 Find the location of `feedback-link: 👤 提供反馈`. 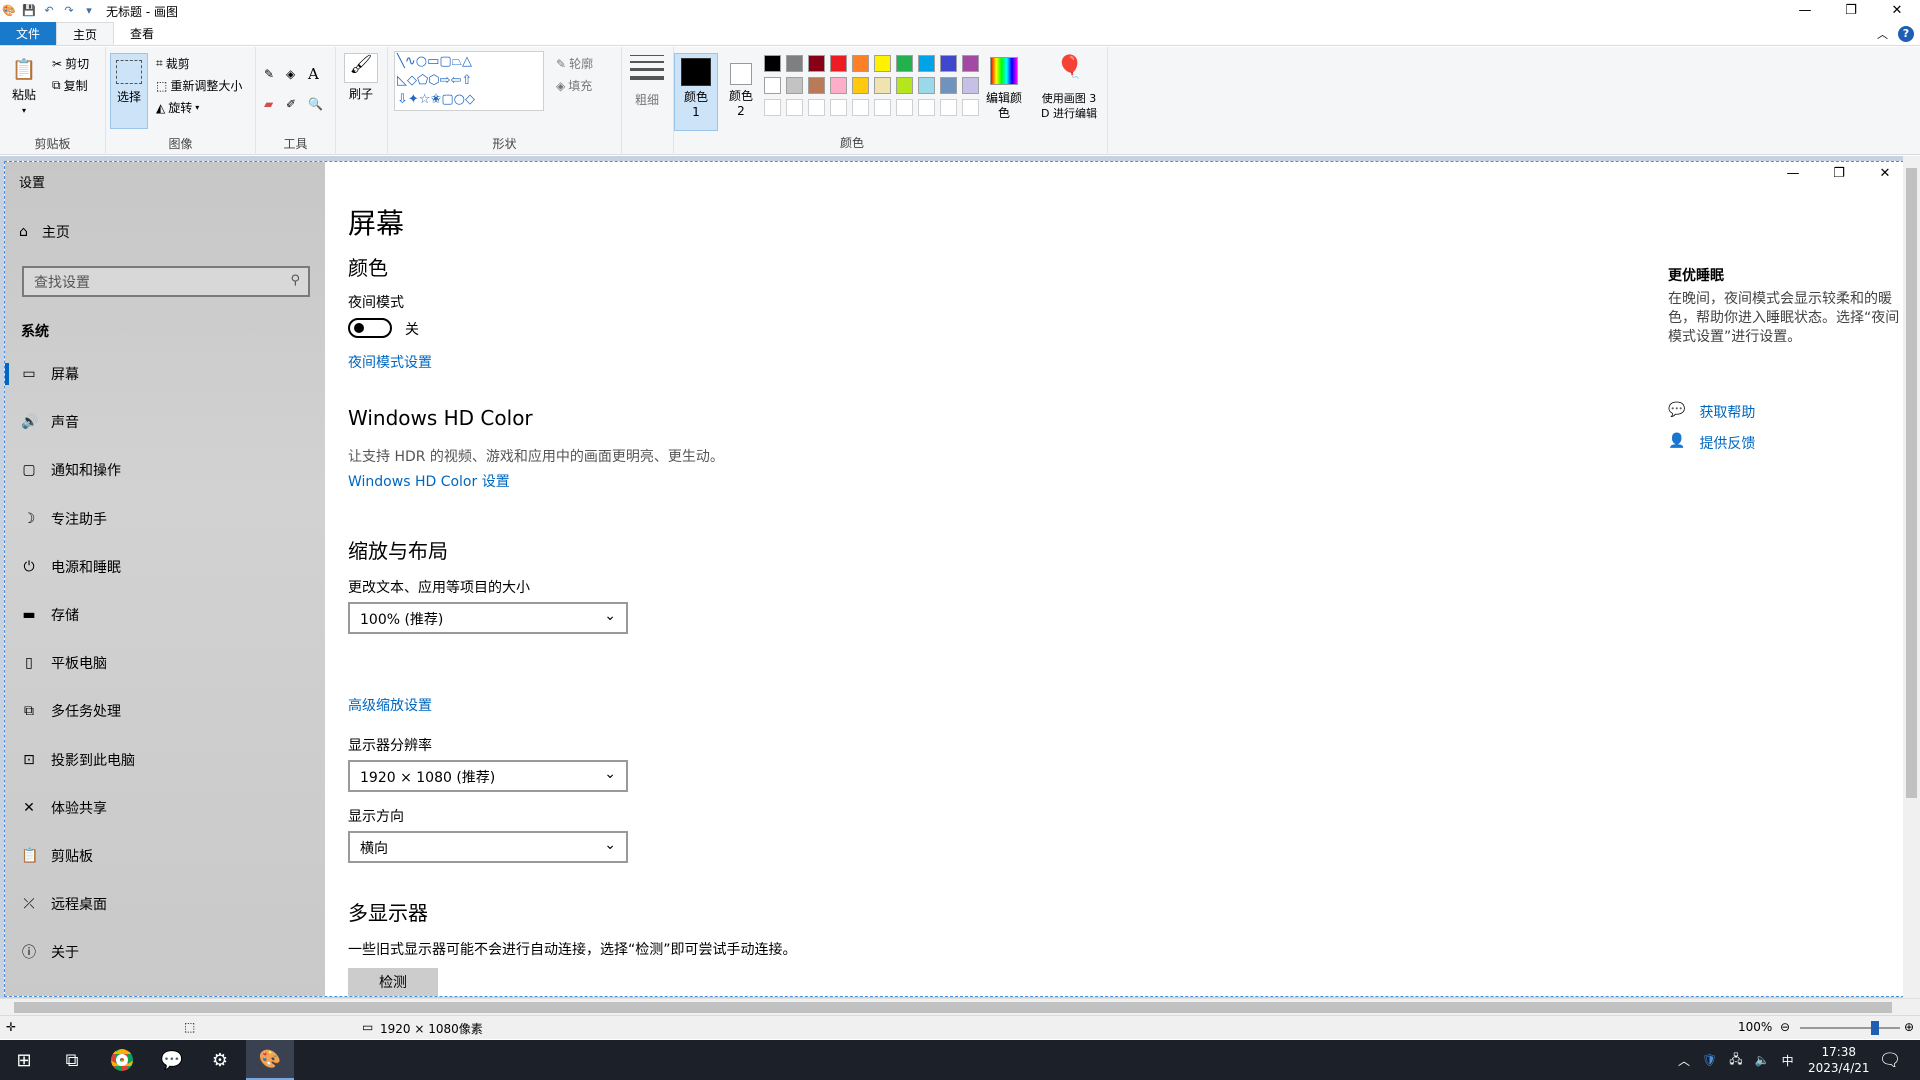

feedback-link: 👤 提供反馈 is located at coordinates (1711, 443).